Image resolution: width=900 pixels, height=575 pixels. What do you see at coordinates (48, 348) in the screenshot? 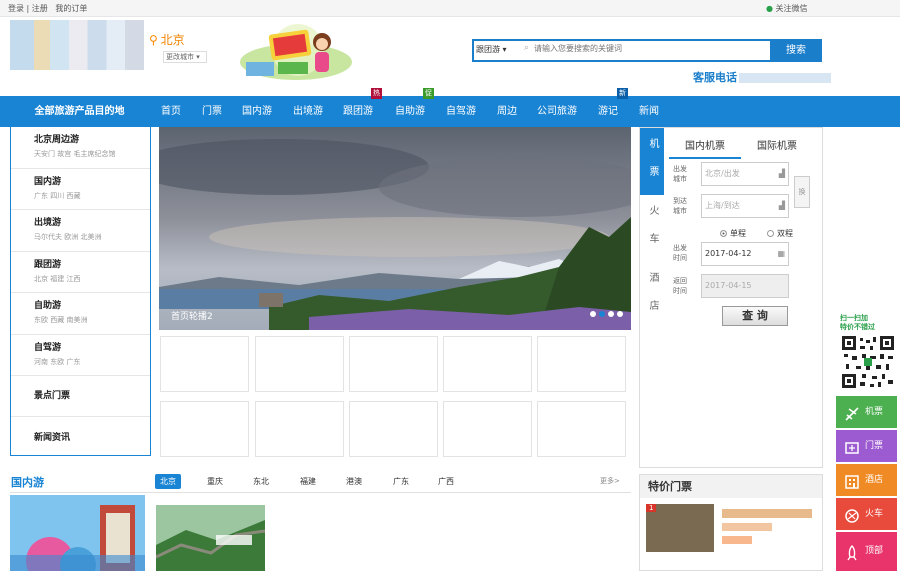
I see `sidebar-item-title: 自驾游` at bounding box center [48, 348].